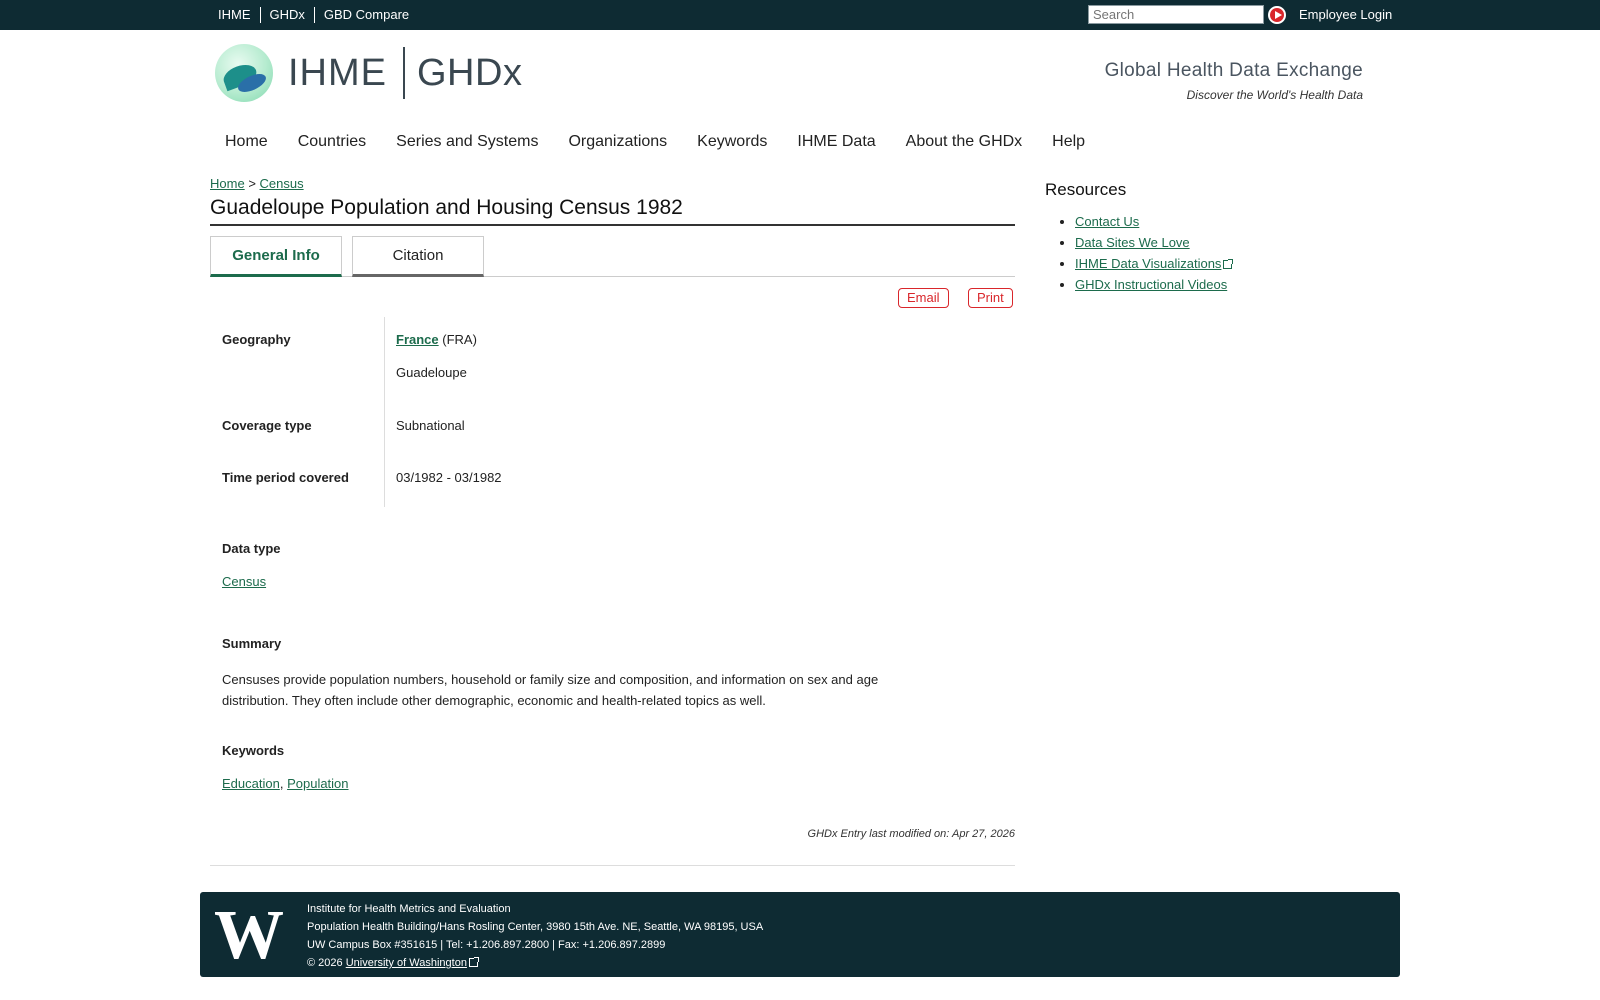 This screenshot has height=1000, width=1600. Describe the element at coordinates (1233, 70) in the screenshot. I see `tagline-title: Global Health Data Exchange` at that location.